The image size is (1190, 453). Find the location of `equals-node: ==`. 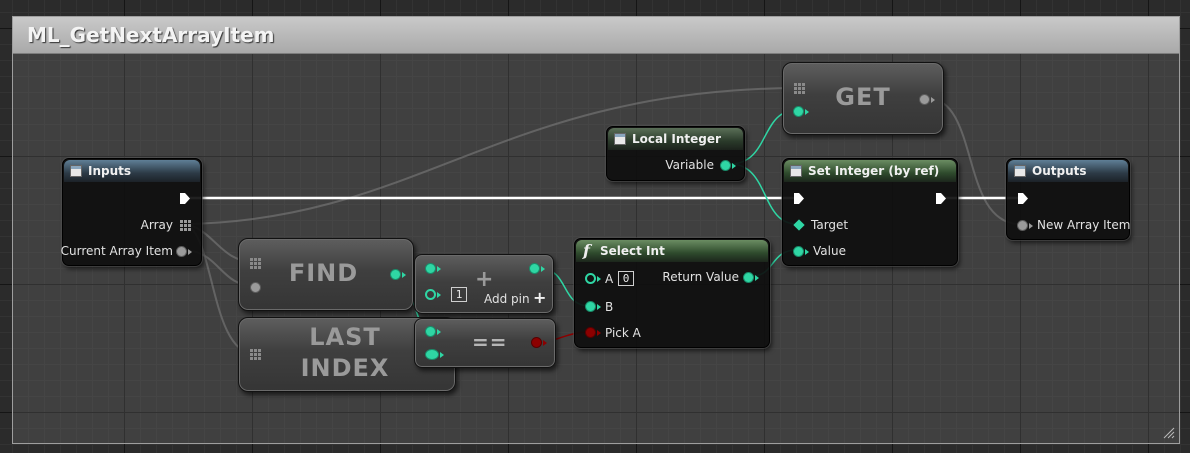

equals-node: == is located at coordinates (485, 343).